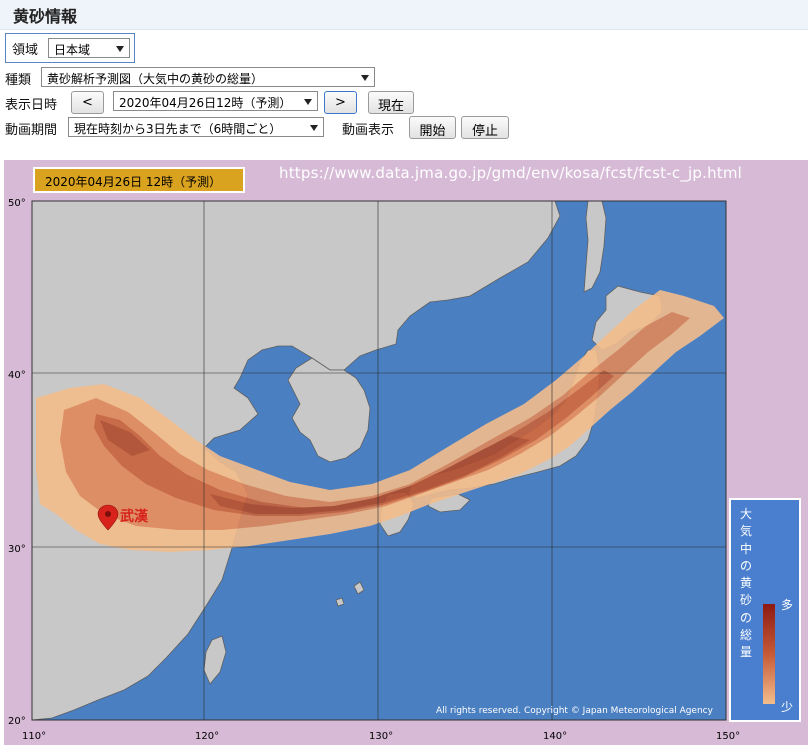 The height and width of the screenshot is (745, 808). What do you see at coordinates (17, 549) in the screenshot?
I see `lat-label-30: 30°` at bounding box center [17, 549].